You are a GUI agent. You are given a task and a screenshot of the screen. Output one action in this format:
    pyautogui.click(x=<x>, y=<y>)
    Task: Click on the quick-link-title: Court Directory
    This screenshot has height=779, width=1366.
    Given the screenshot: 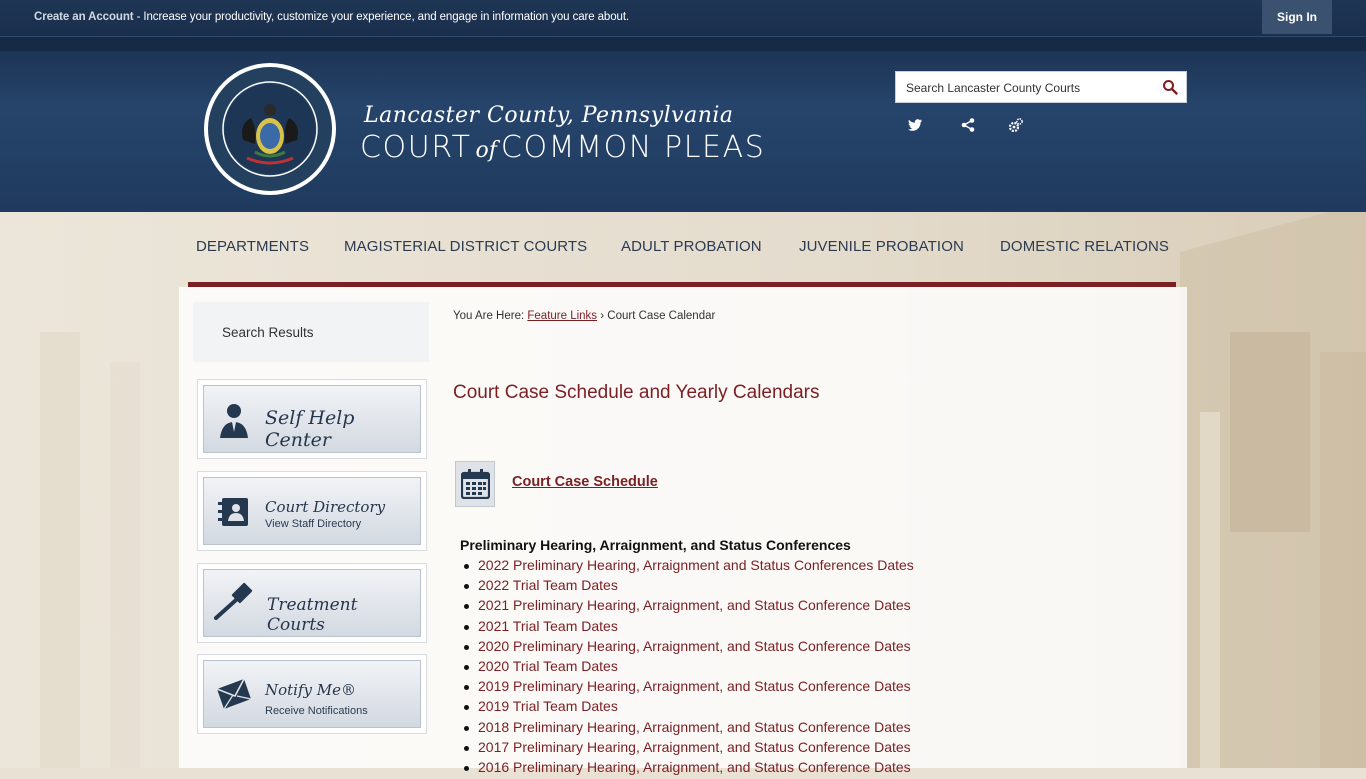 What is the action you would take?
    pyautogui.click(x=325, y=507)
    